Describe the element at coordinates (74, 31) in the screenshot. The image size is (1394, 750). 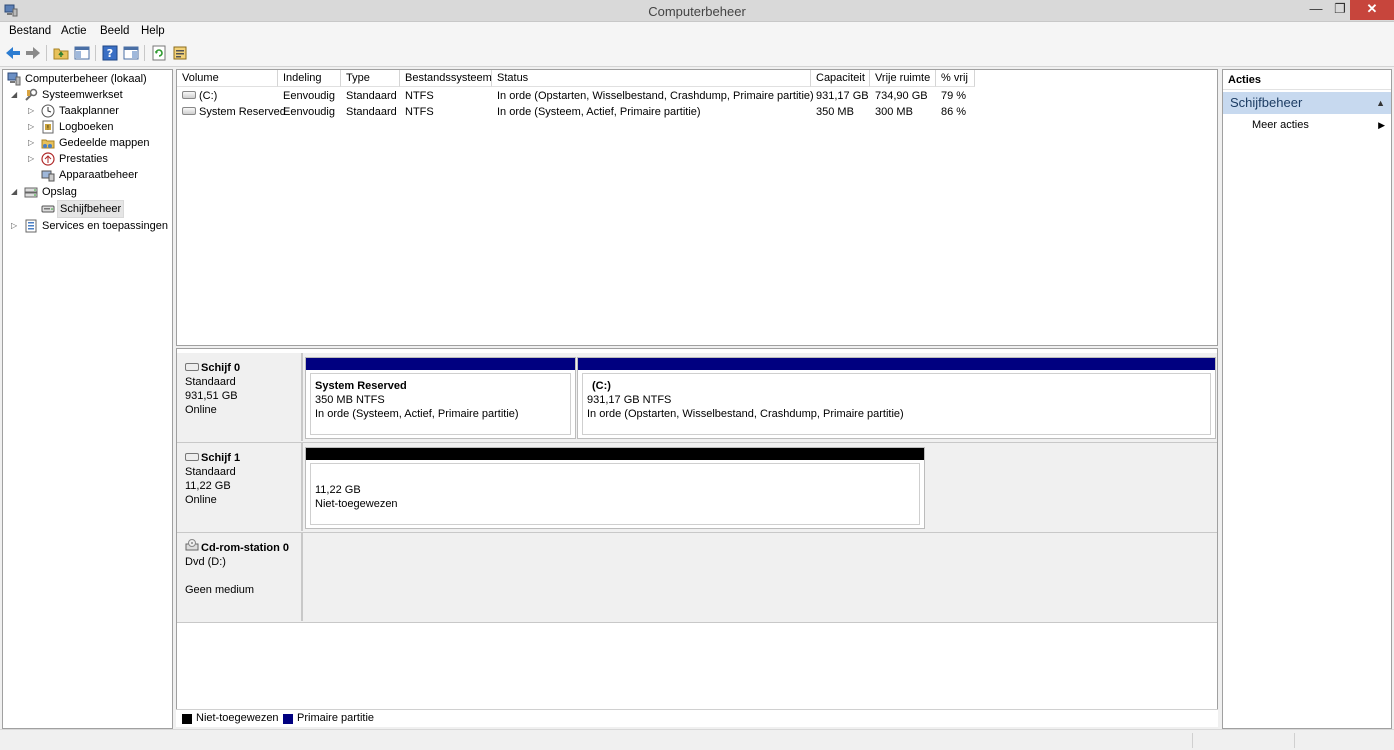
I see `menu-actie: Actie` at that location.